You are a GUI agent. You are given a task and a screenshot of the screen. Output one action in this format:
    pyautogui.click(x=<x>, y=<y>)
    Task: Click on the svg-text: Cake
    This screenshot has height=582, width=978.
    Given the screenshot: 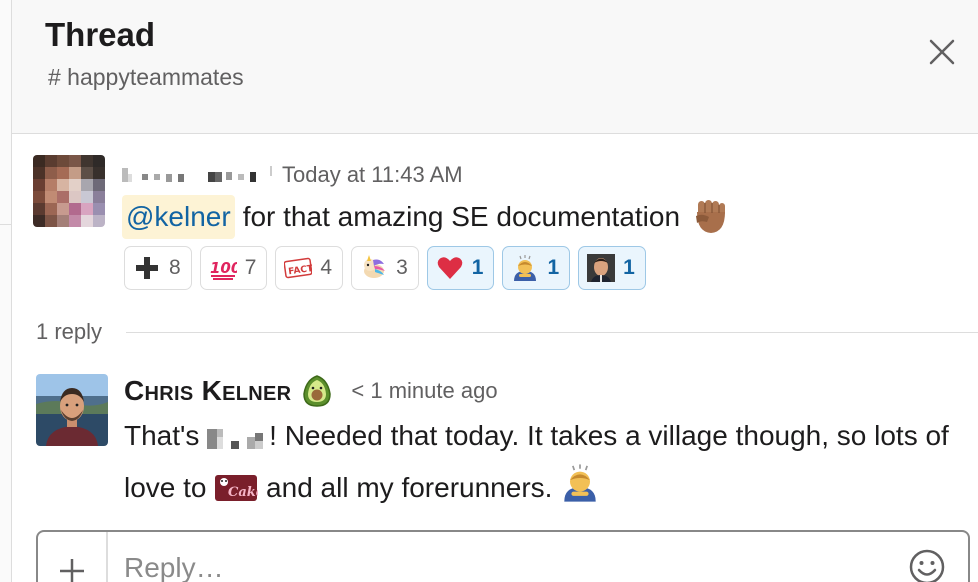 What is the action you would take?
    pyautogui.click(x=243, y=492)
    